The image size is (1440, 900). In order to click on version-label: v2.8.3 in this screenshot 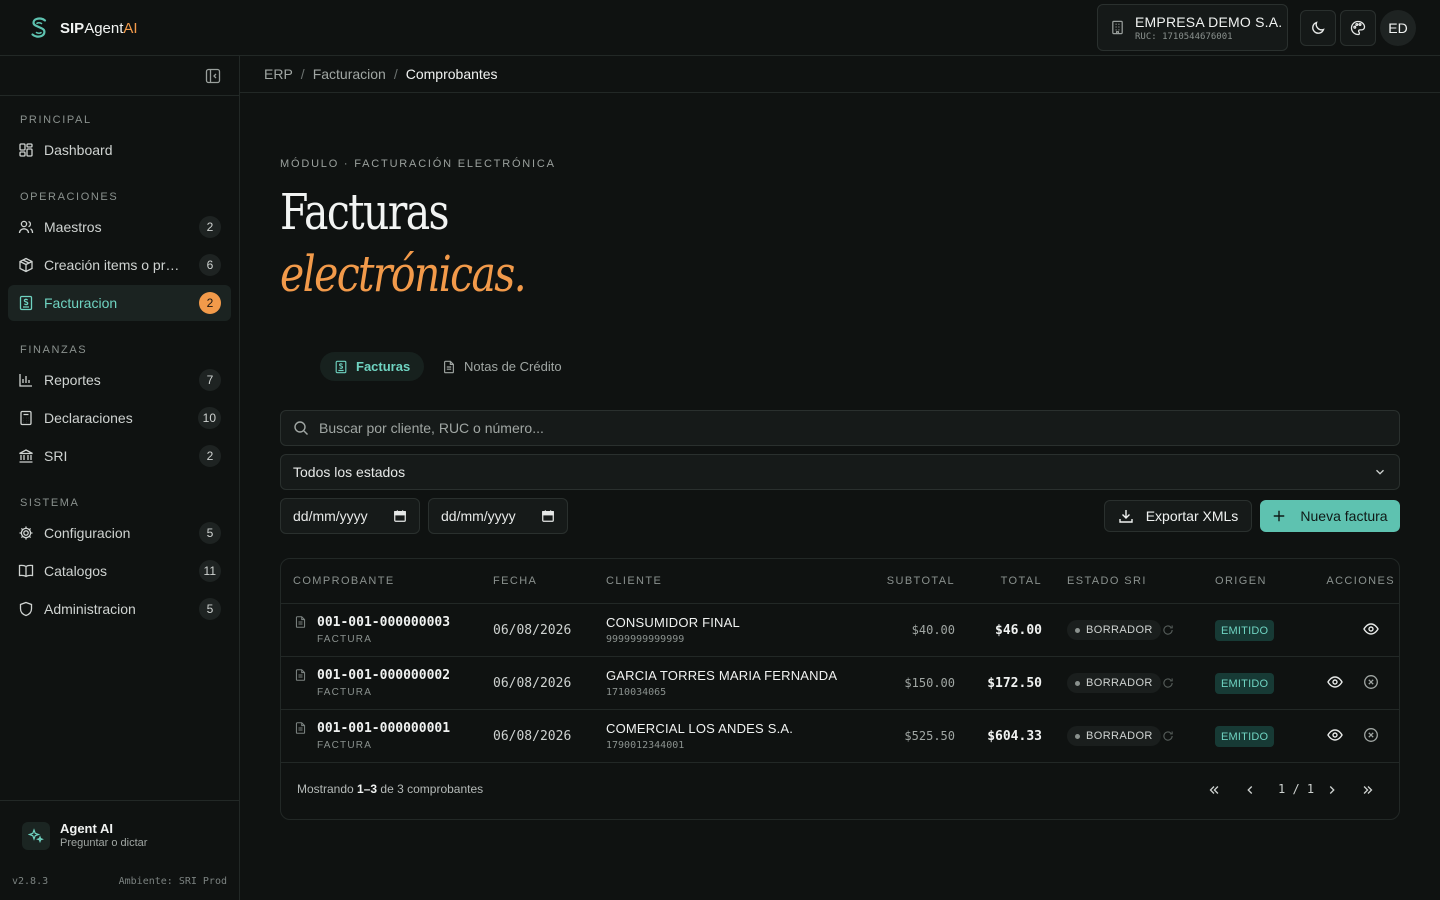, I will do `click(30, 881)`.